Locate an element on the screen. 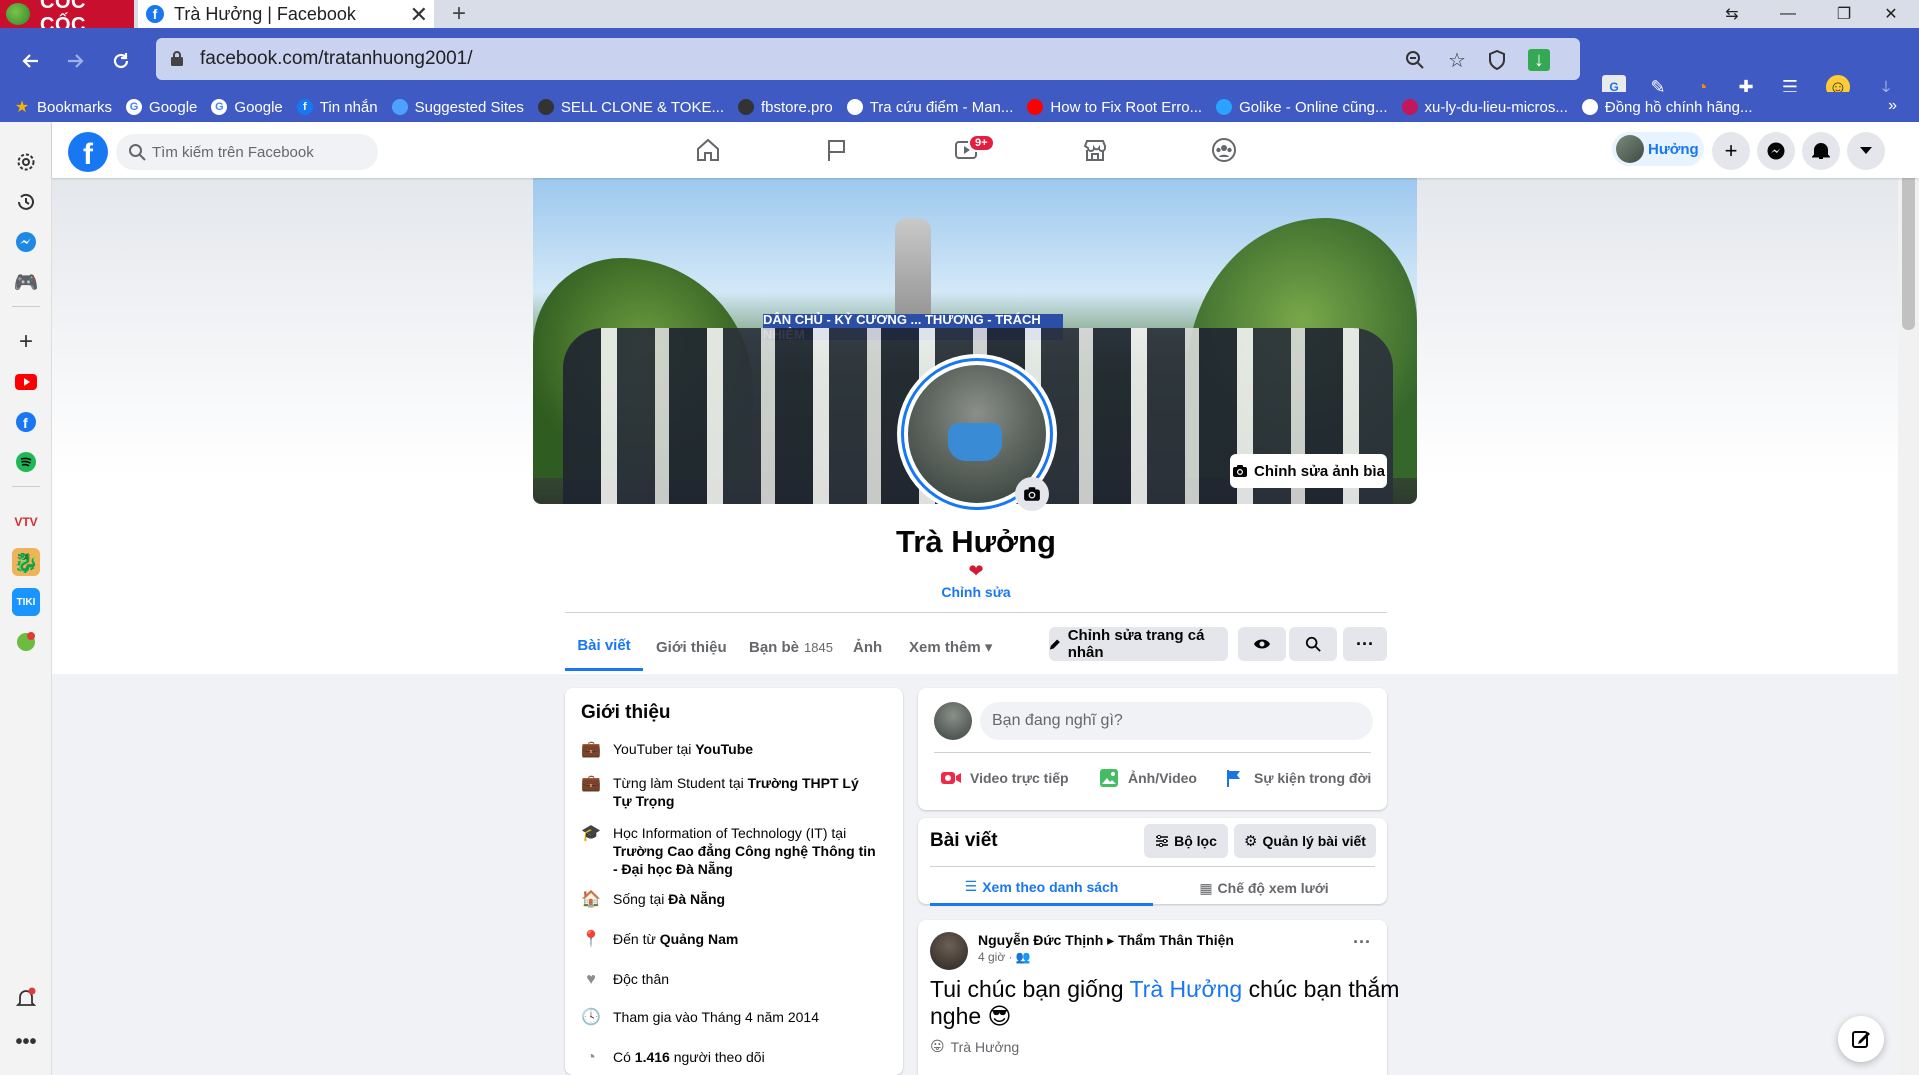 The height and width of the screenshot is (1075, 1919). minimize-button: — is located at coordinates (1788, 14).